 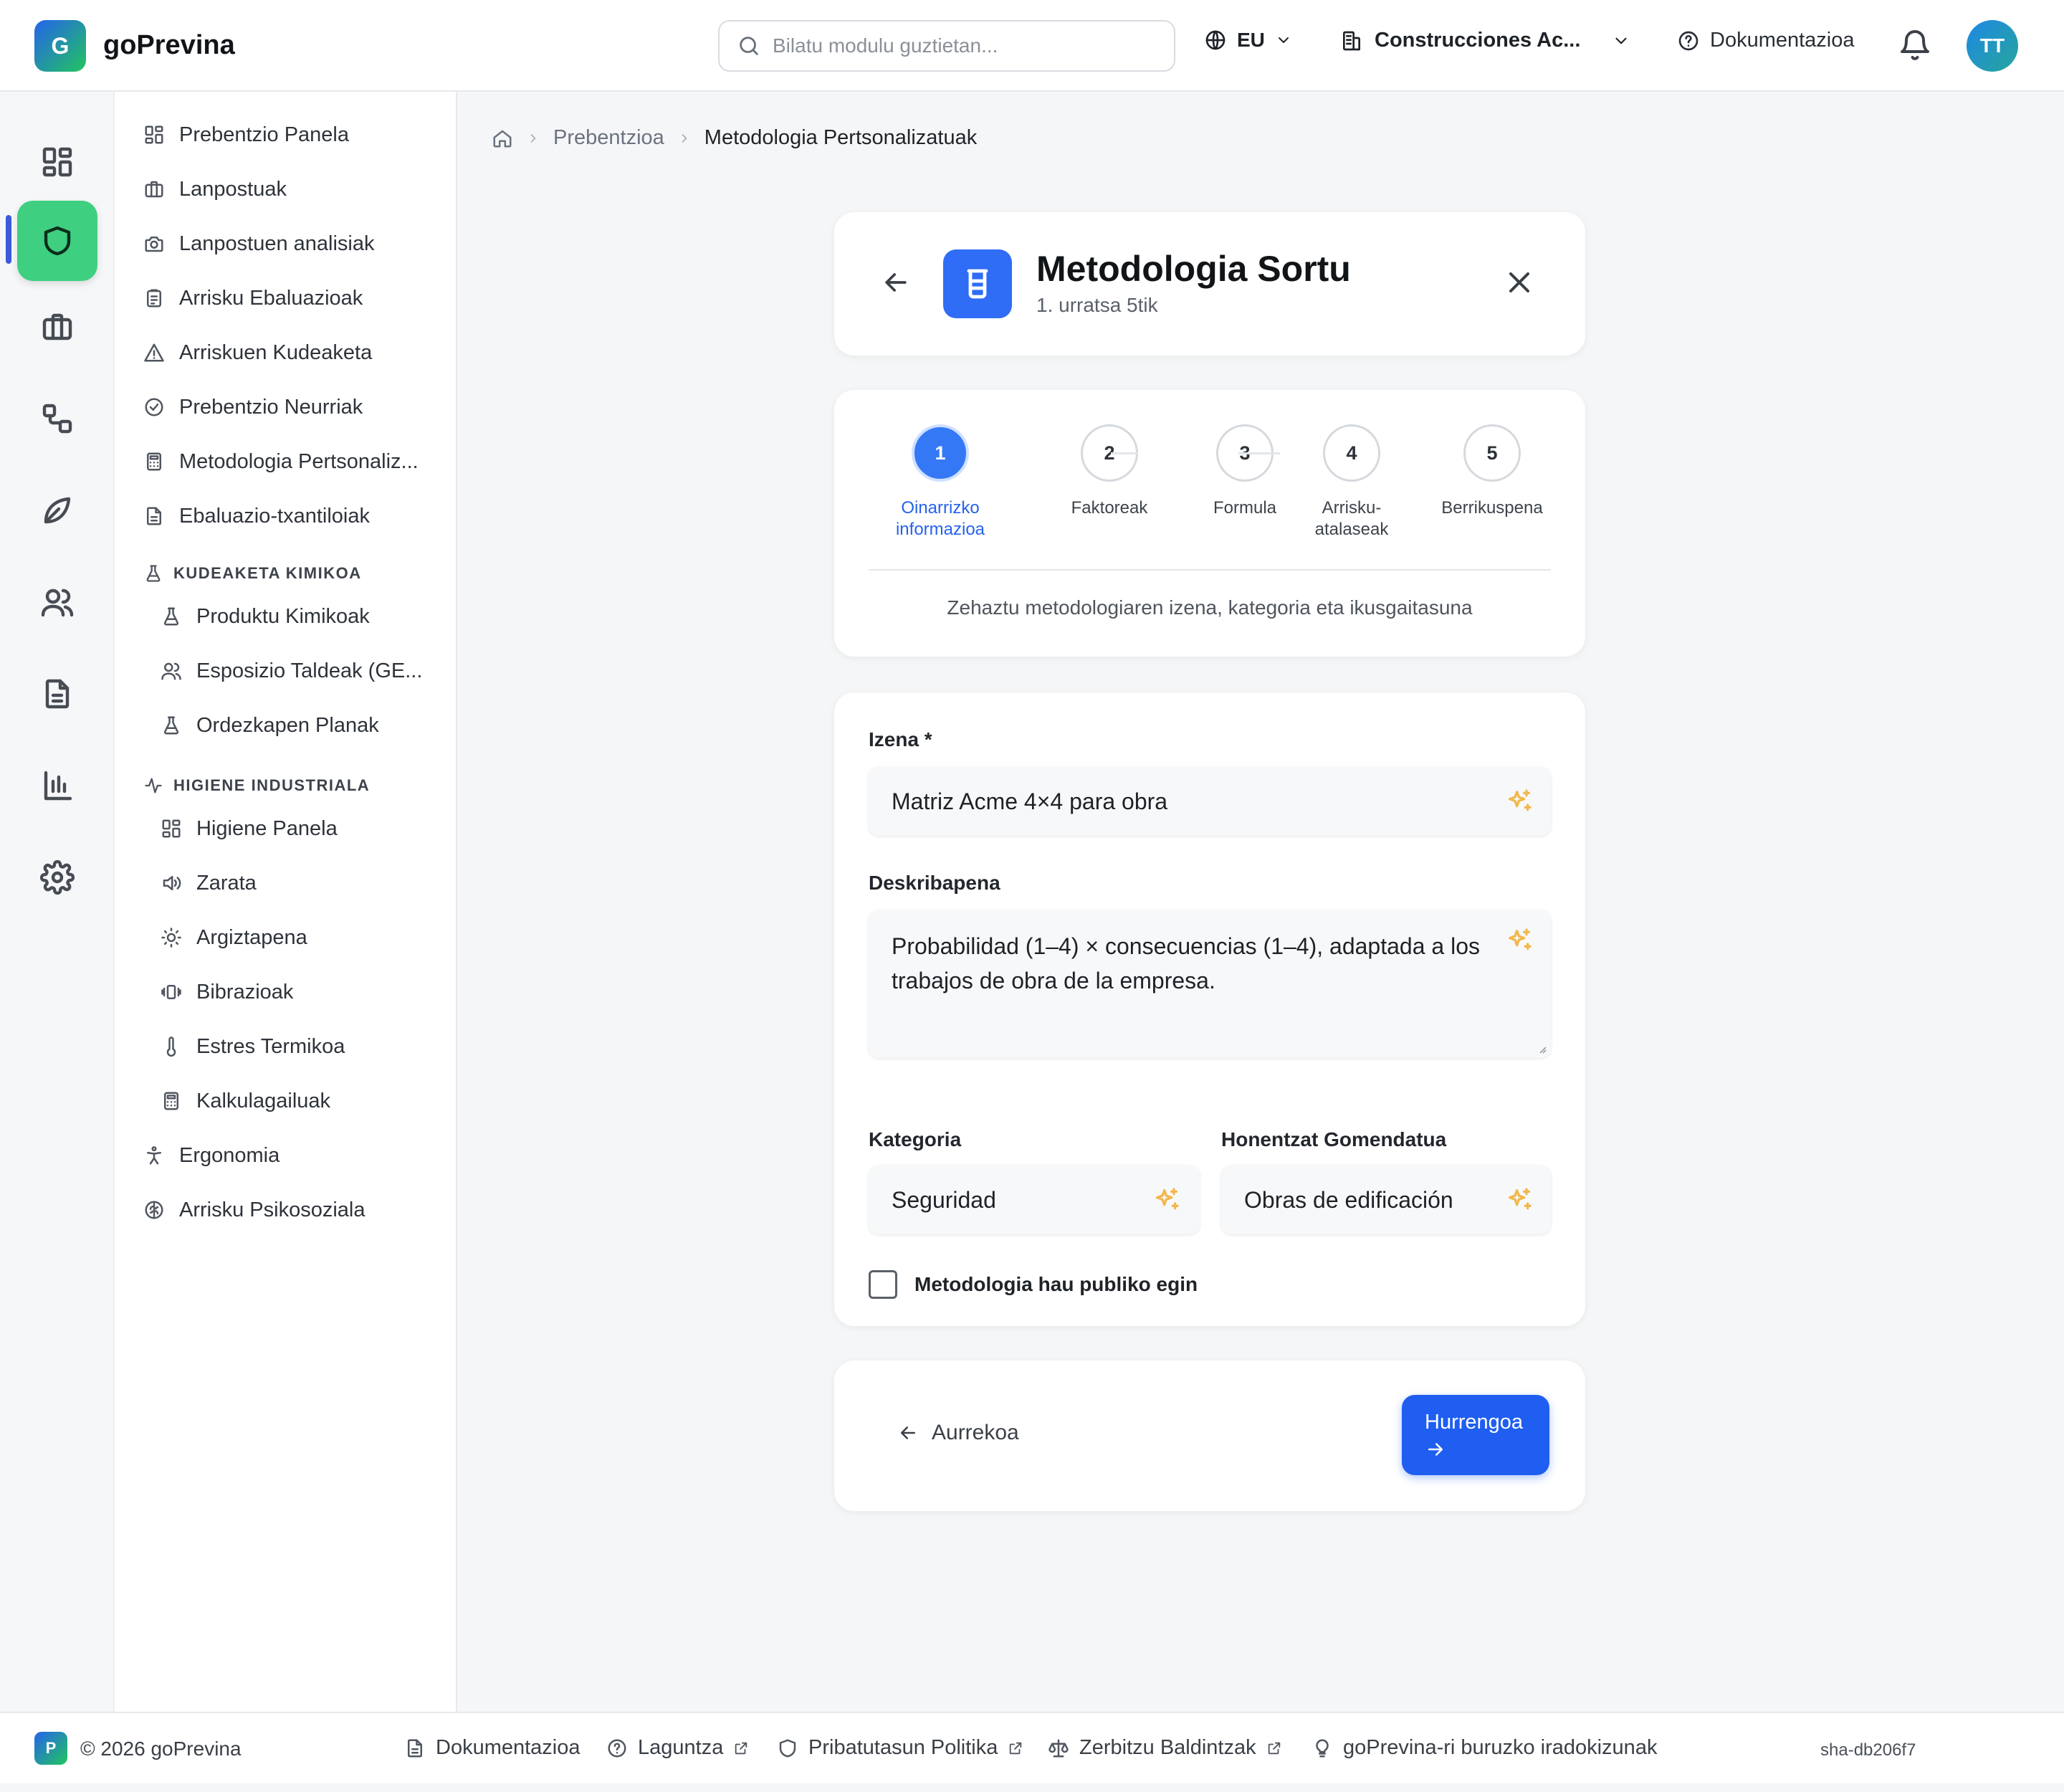 I want to click on document-icon, so click(x=57, y=694).